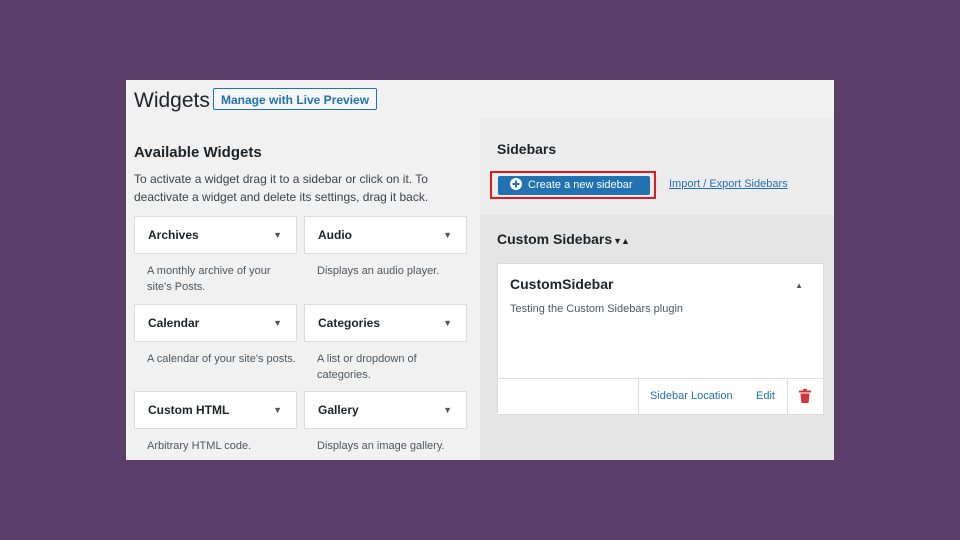 The width and height of the screenshot is (960, 540). I want to click on widget-description: Displays an audio player., so click(378, 271).